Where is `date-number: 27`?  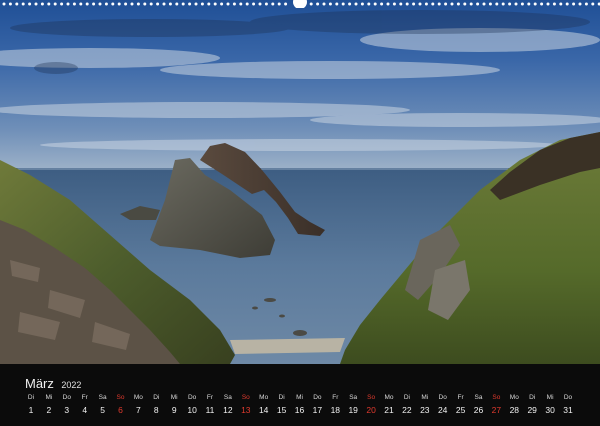
date-number: 27 is located at coordinates (496, 410).